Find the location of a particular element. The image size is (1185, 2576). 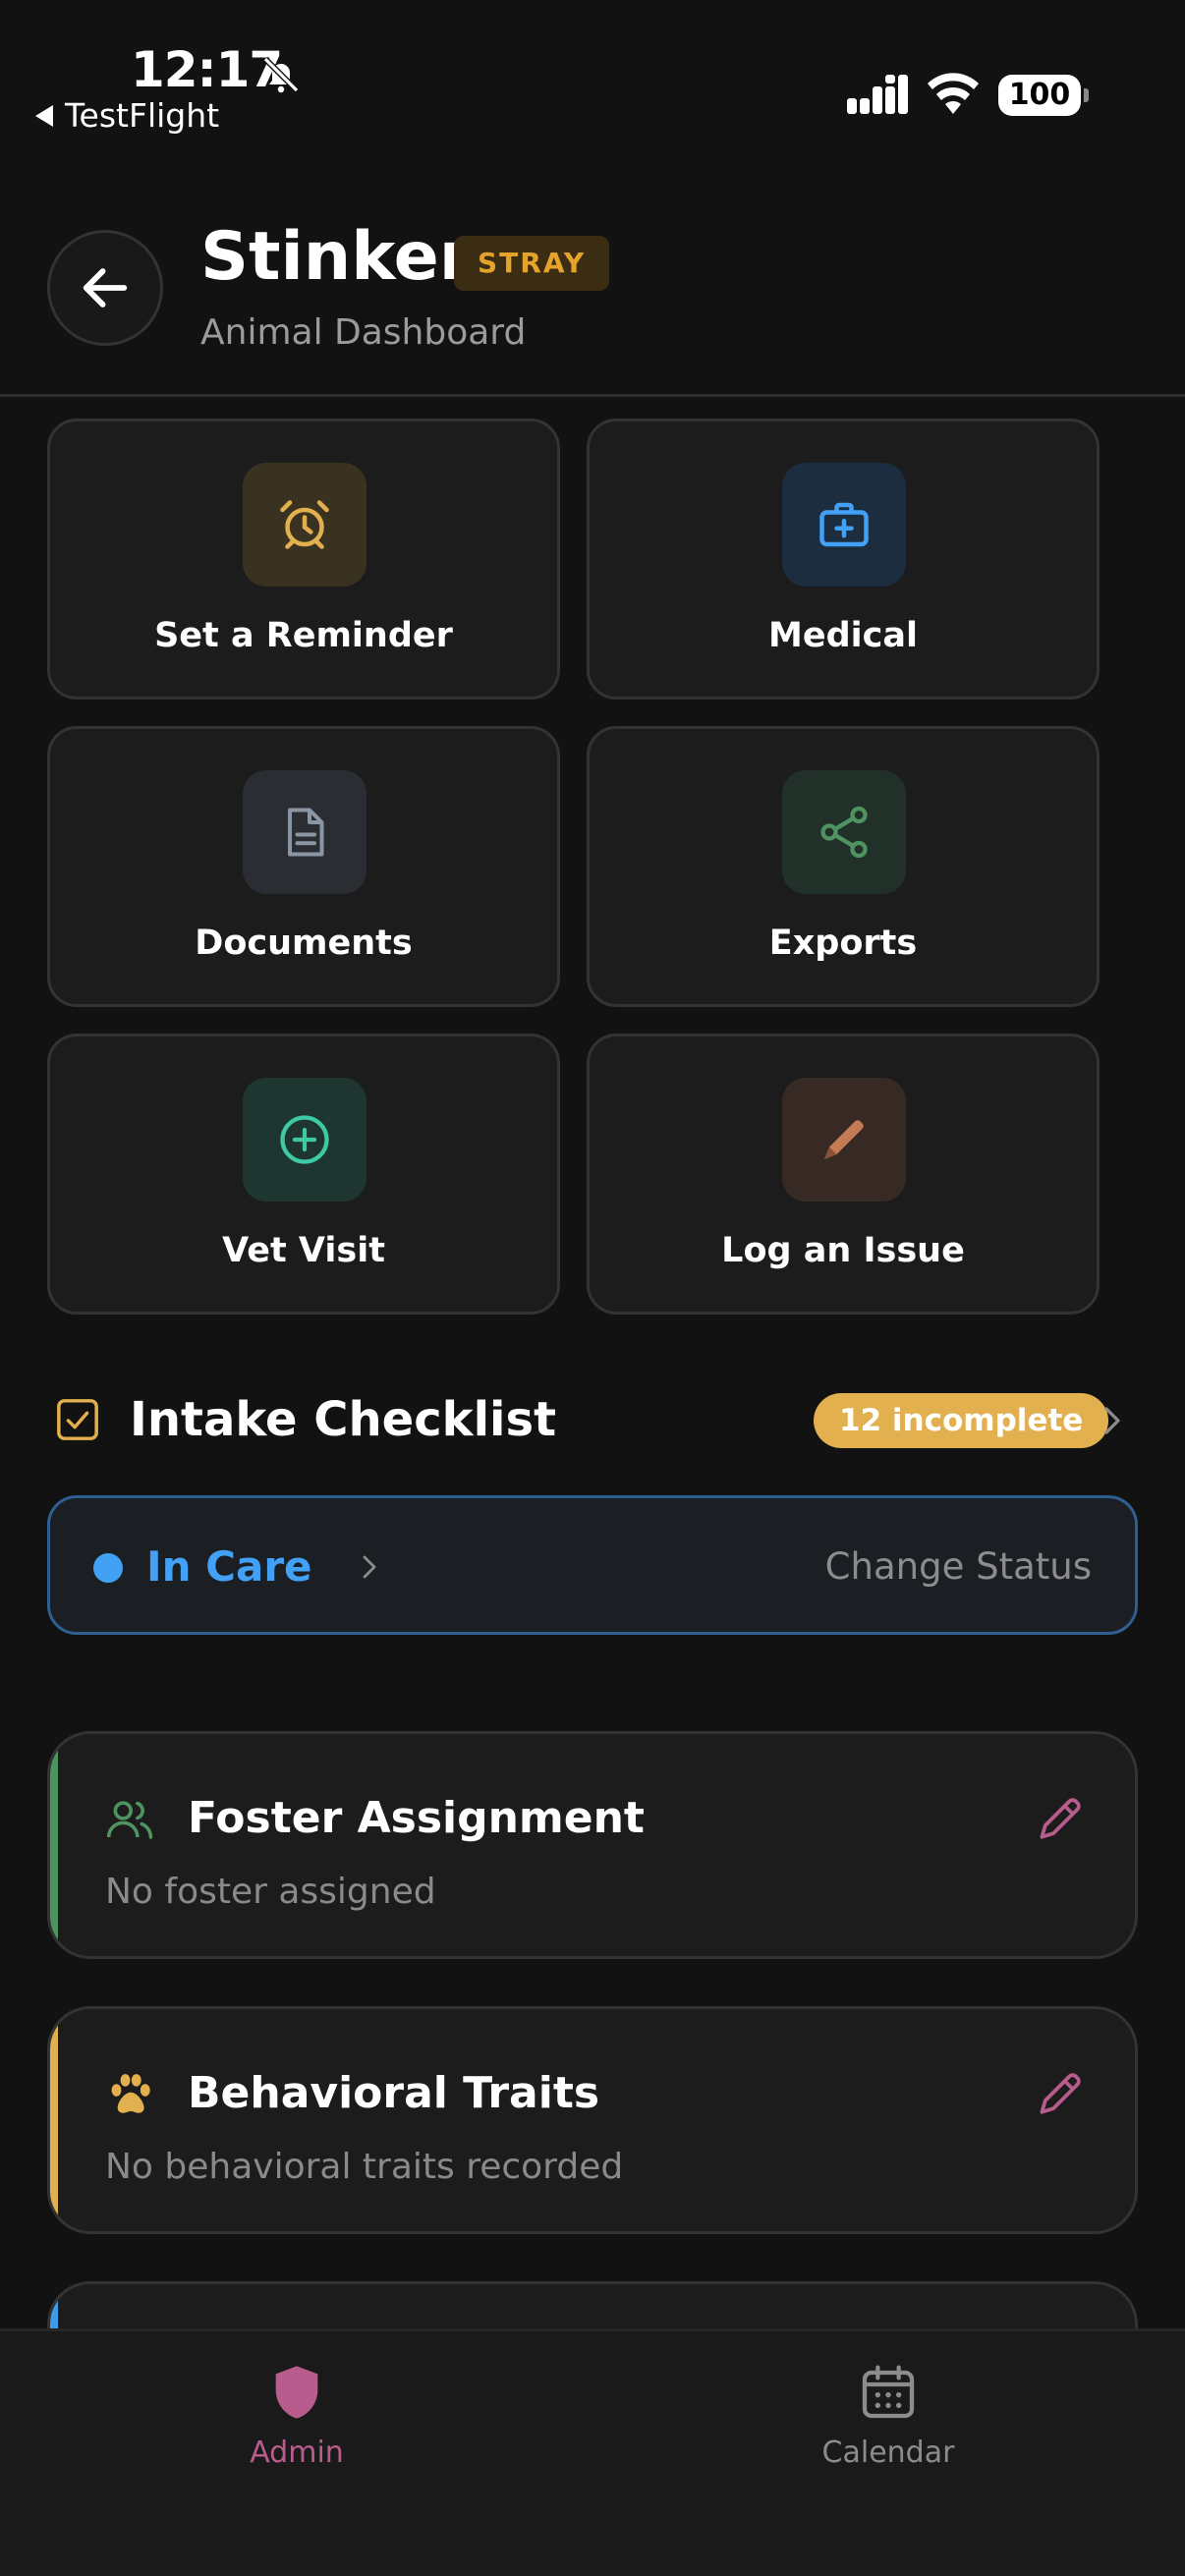

checkbox-checked-icon is located at coordinates (77, 1419).